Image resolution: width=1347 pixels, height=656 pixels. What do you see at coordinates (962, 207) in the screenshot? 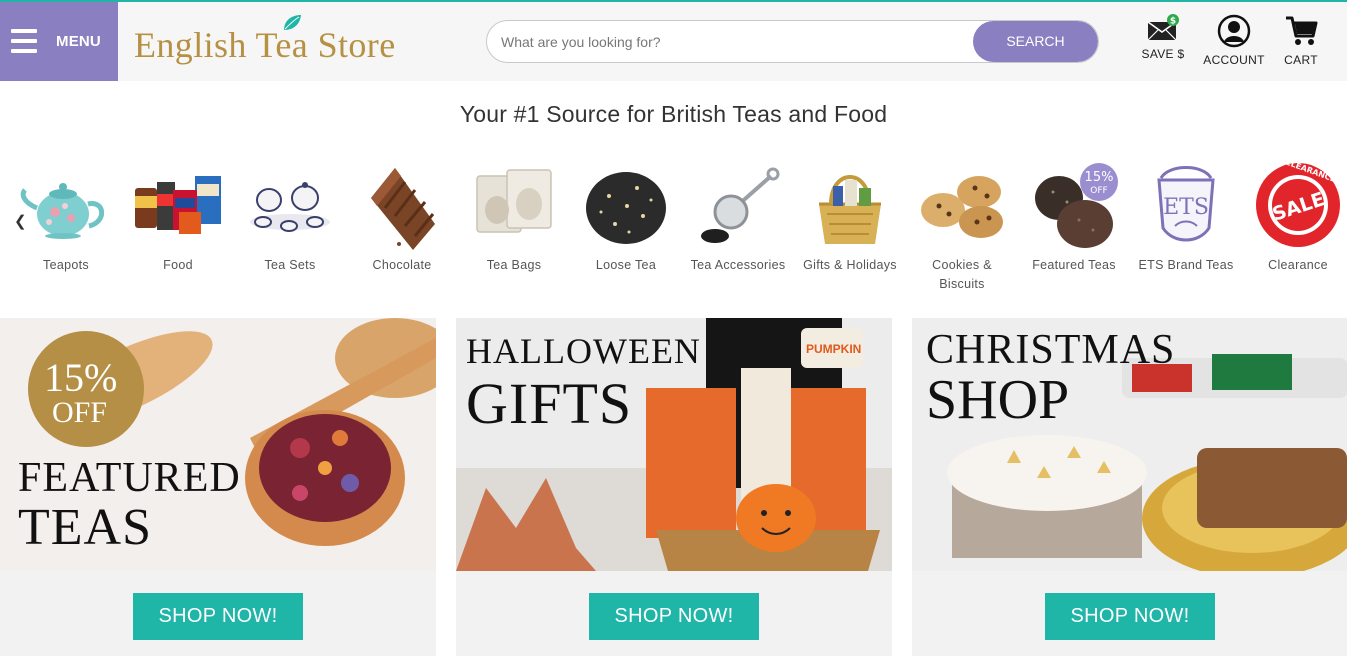
I see `cookies-image` at bounding box center [962, 207].